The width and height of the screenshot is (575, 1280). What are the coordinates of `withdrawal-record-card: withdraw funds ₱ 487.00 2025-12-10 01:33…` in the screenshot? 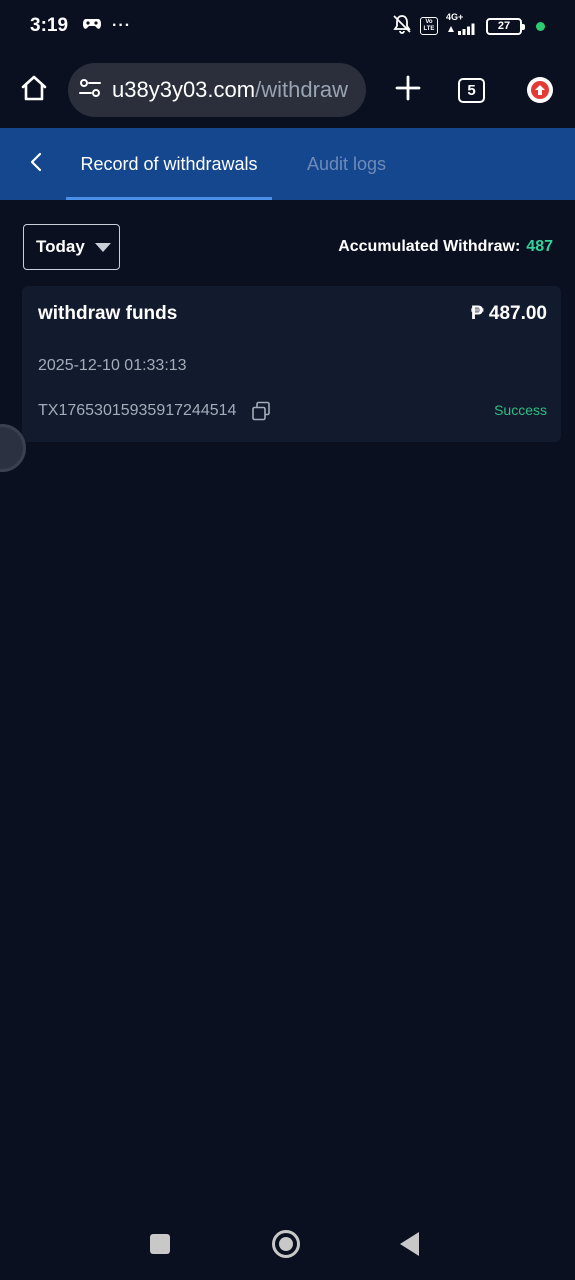 It's located at (291, 364).